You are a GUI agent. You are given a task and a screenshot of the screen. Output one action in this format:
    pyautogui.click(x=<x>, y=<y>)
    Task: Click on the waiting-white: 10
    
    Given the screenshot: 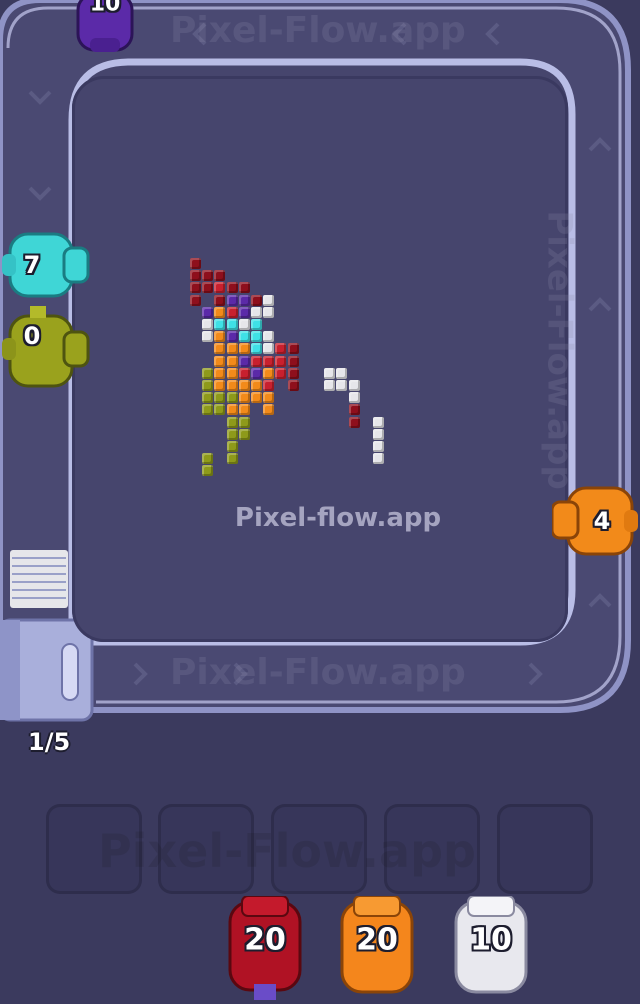 What is the action you would take?
    pyautogui.click(x=491, y=947)
    